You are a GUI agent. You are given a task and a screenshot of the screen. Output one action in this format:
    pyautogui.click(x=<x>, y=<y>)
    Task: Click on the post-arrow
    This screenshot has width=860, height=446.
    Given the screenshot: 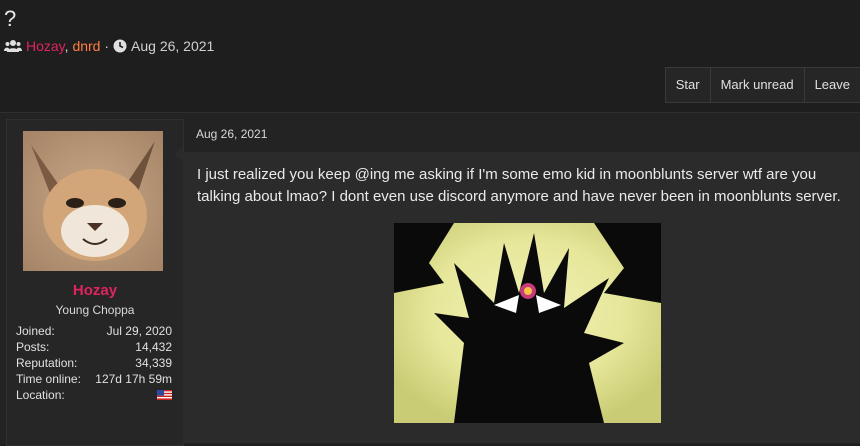 What is the action you would take?
    pyautogui.click(x=178, y=154)
    